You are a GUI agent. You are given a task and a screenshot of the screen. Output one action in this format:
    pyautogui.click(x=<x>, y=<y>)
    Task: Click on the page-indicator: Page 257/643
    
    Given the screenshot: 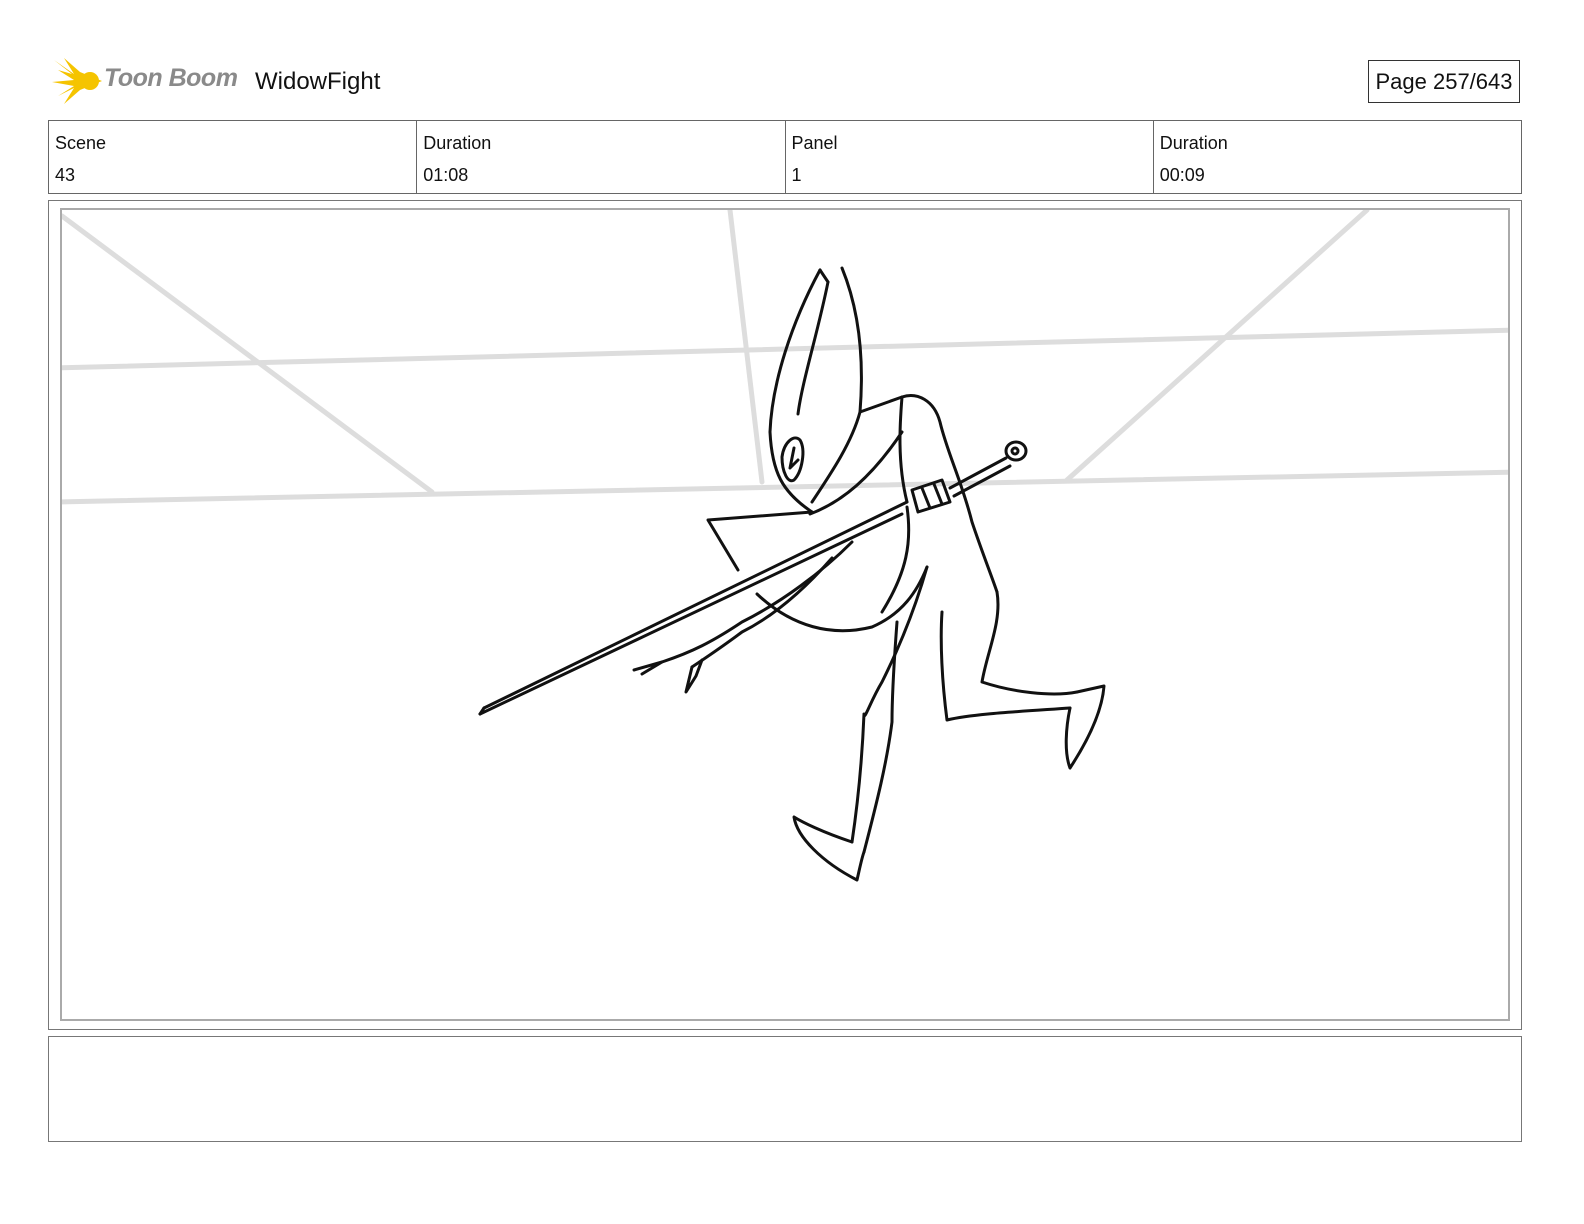 What is the action you would take?
    pyautogui.click(x=1444, y=81)
    